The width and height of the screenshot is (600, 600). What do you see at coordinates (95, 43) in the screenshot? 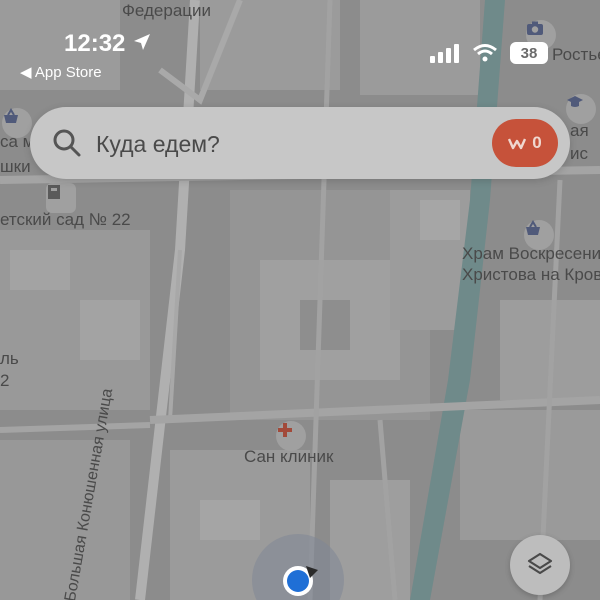
I see `status-time-text: 12:32` at bounding box center [95, 43].